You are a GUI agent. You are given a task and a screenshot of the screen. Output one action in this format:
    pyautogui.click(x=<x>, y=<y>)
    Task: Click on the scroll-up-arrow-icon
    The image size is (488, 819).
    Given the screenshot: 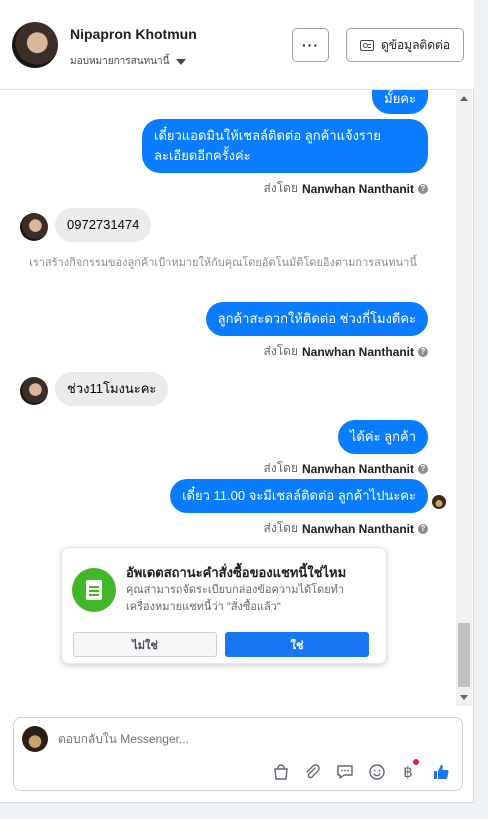 What is the action you would take?
    pyautogui.click(x=464, y=98)
    